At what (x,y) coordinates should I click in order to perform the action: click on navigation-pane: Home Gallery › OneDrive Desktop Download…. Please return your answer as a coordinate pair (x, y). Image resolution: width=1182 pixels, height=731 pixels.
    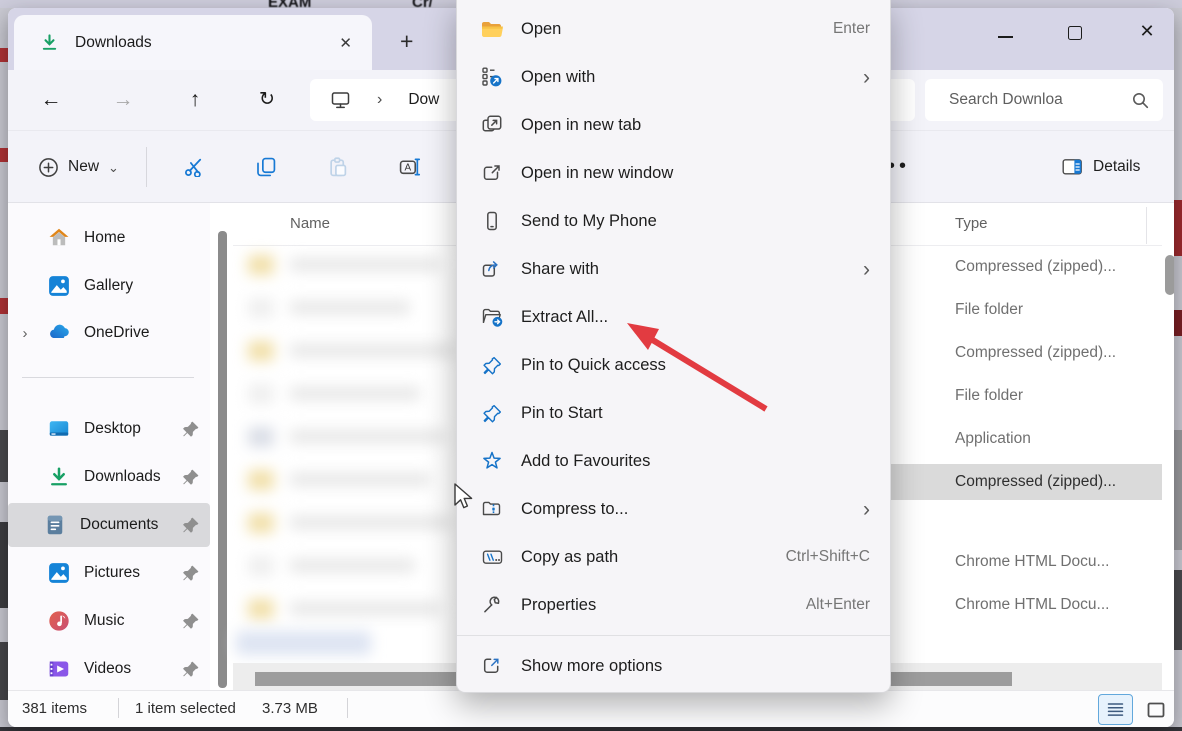
    Looking at the image, I should click on (109, 446).